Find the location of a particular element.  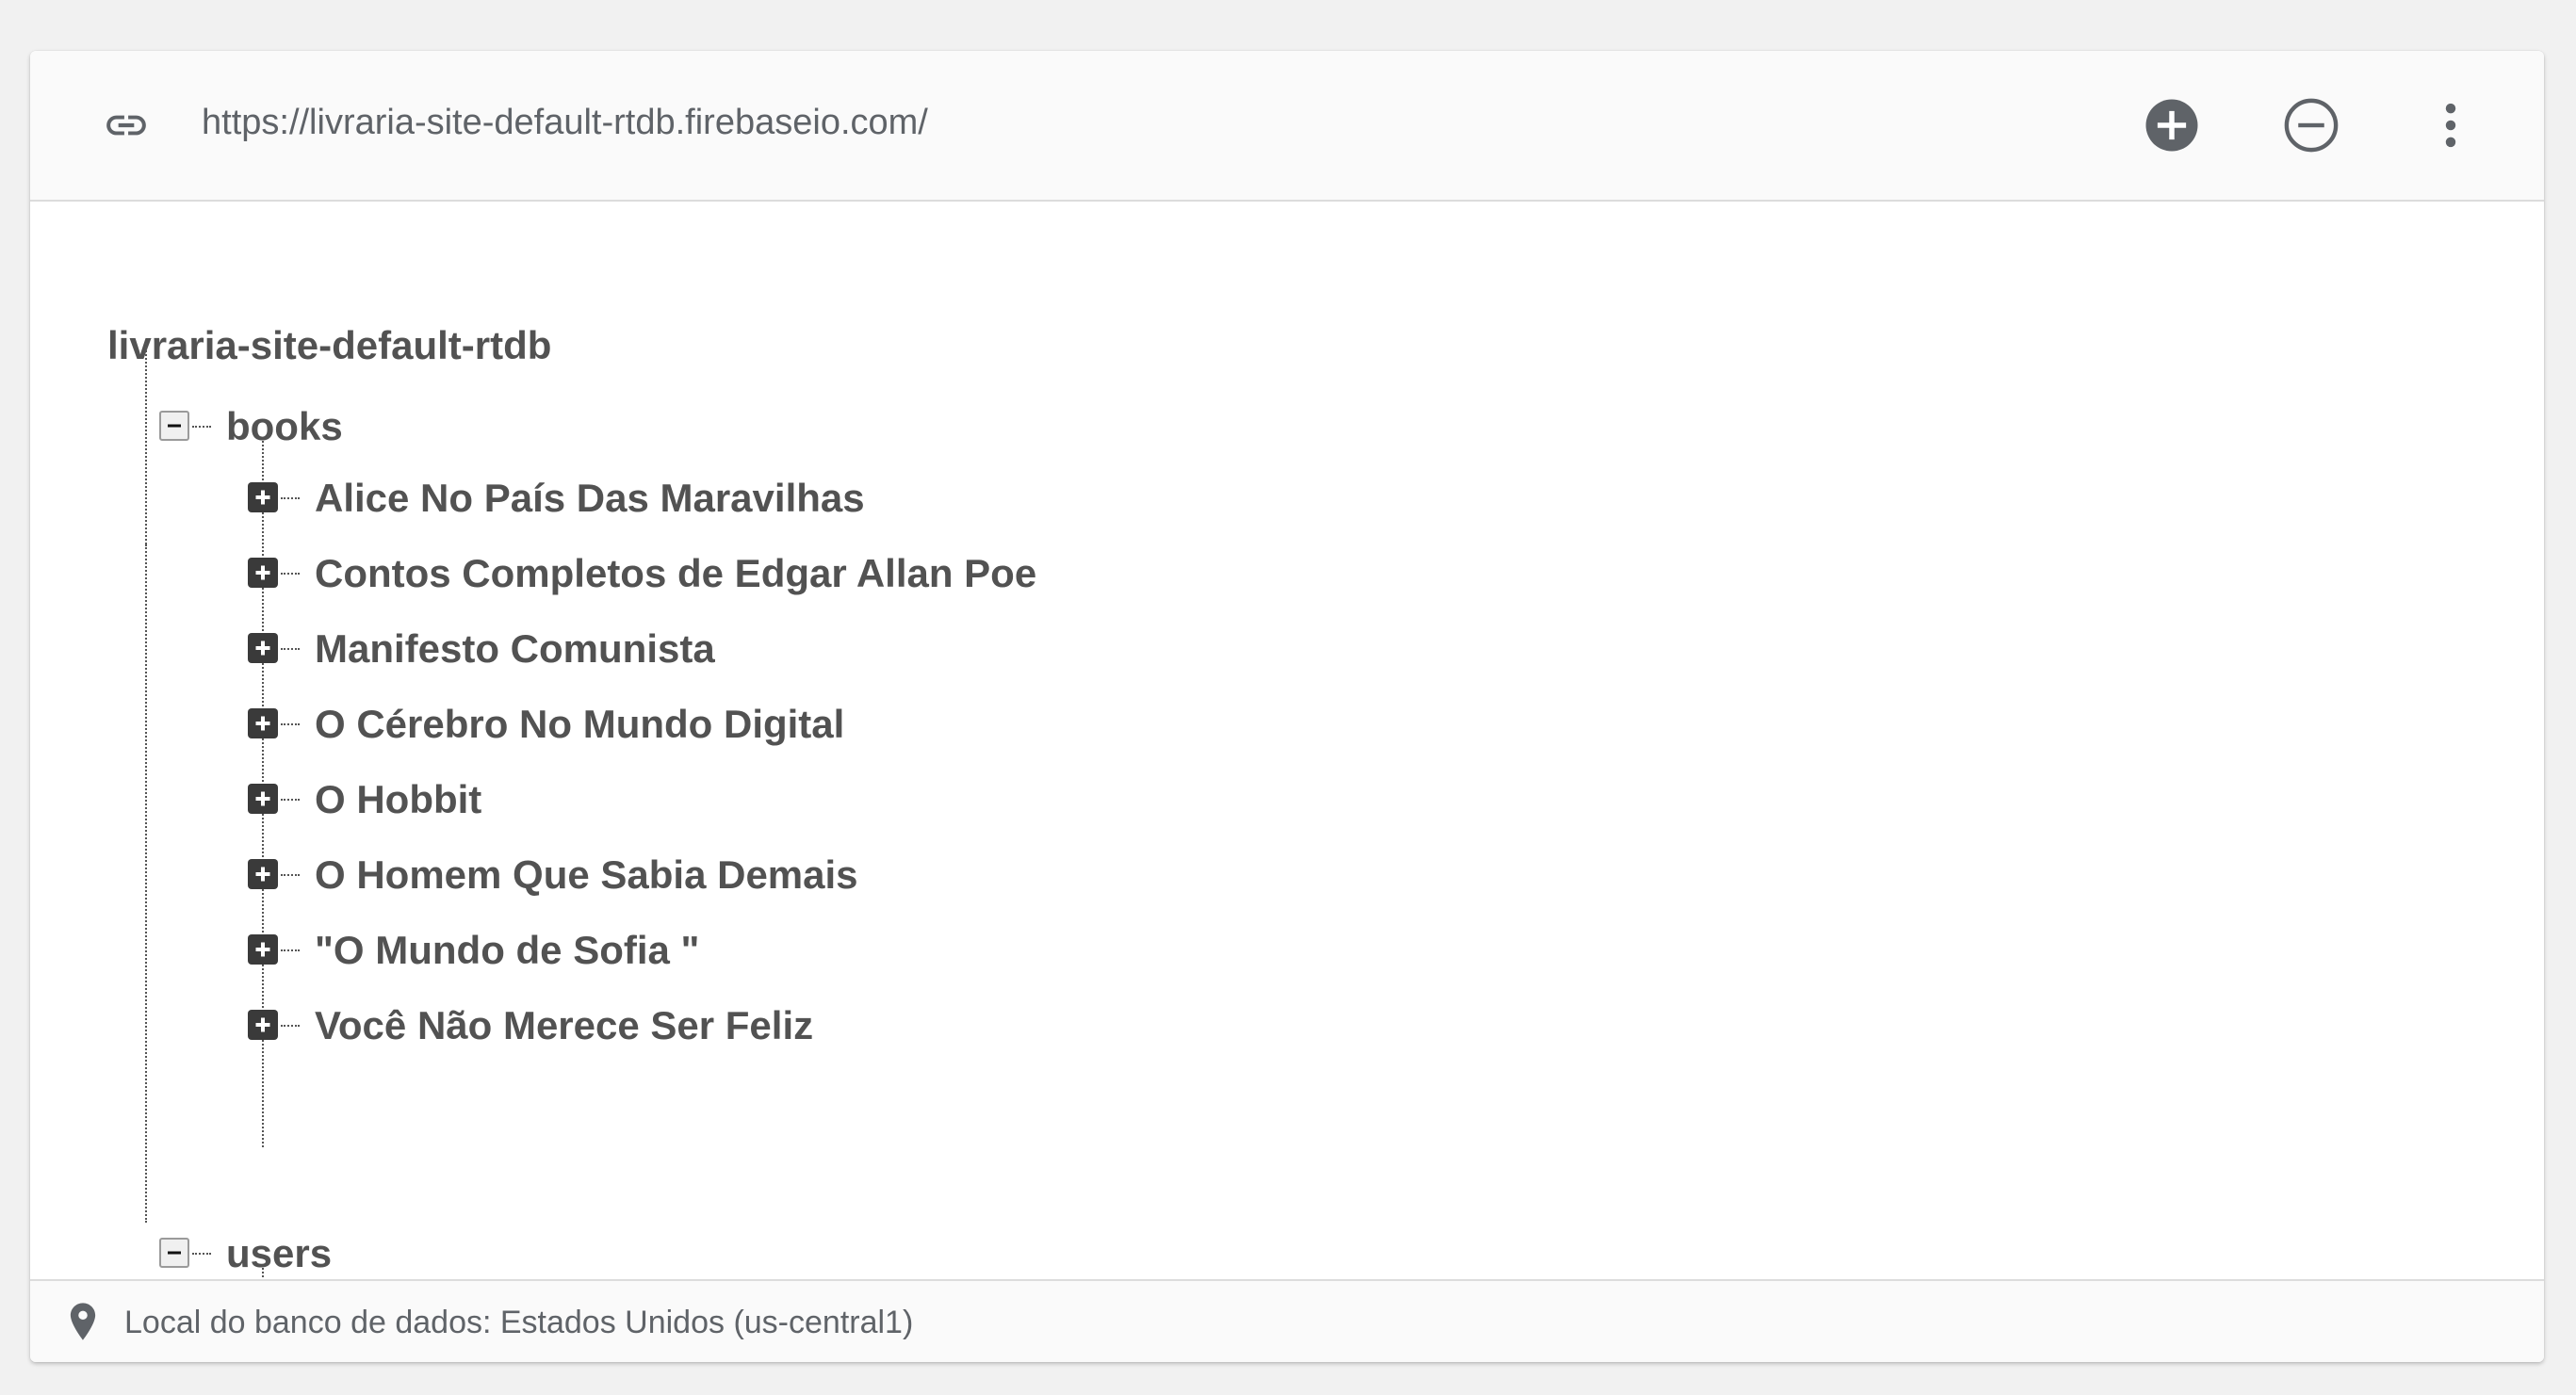

tree-node-users: users is located at coordinates (279, 1253).